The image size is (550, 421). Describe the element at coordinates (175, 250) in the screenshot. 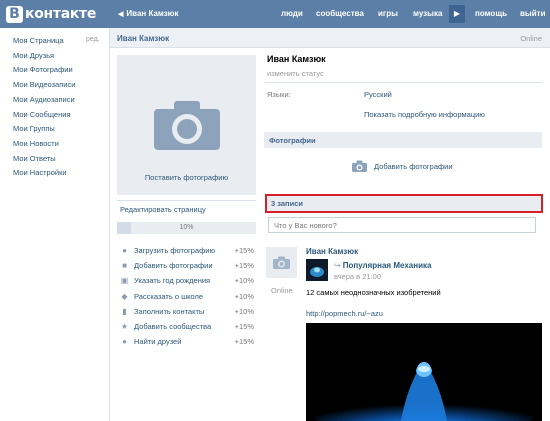

I see `task-label: Загрузить фотографию` at that location.